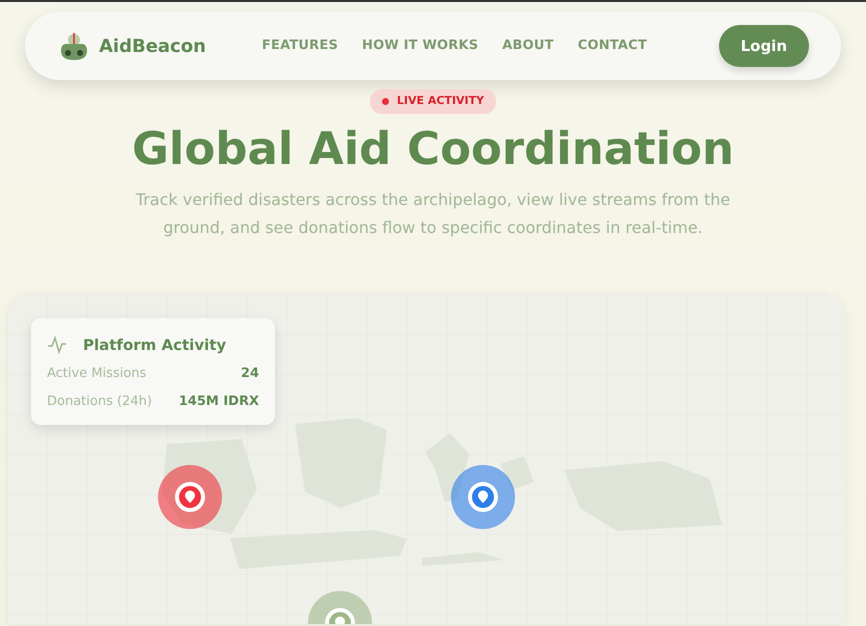 The height and width of the screenshot is (626, 866). I want to click on stat-label: Active Missions, so click(96, 374).